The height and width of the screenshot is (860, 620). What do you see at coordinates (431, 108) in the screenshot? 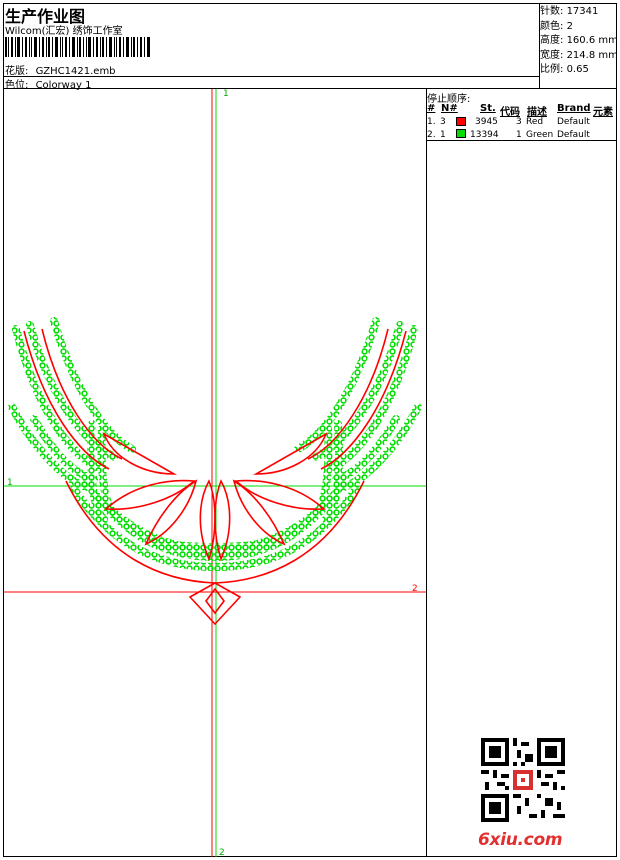
I see `col-header-index: #` at bounding box center [431, 108].